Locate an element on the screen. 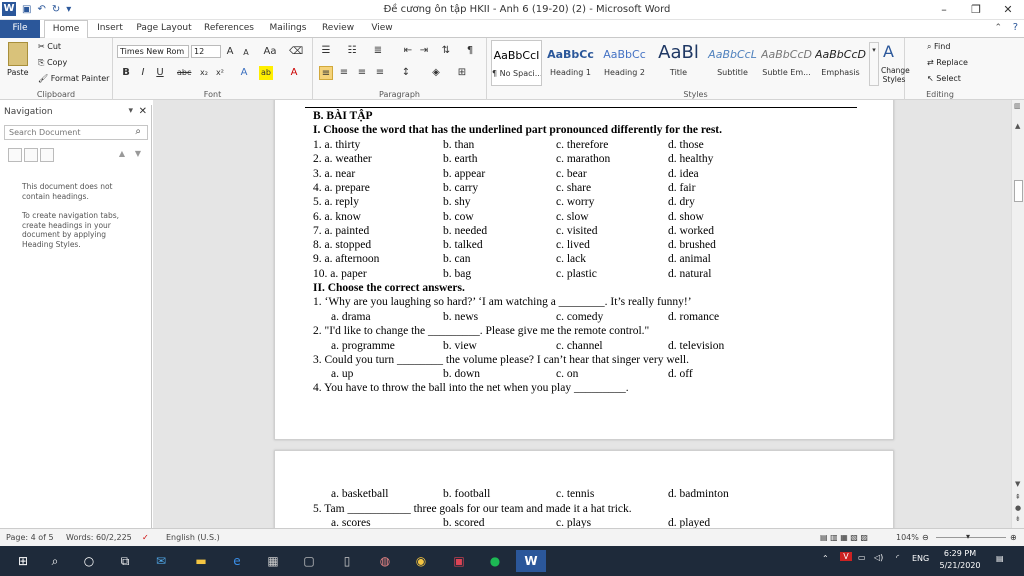 Image resolution: width=1024 pixels, height=576 pixels. zoom-level: 104% is located at coordinates (907, 537).